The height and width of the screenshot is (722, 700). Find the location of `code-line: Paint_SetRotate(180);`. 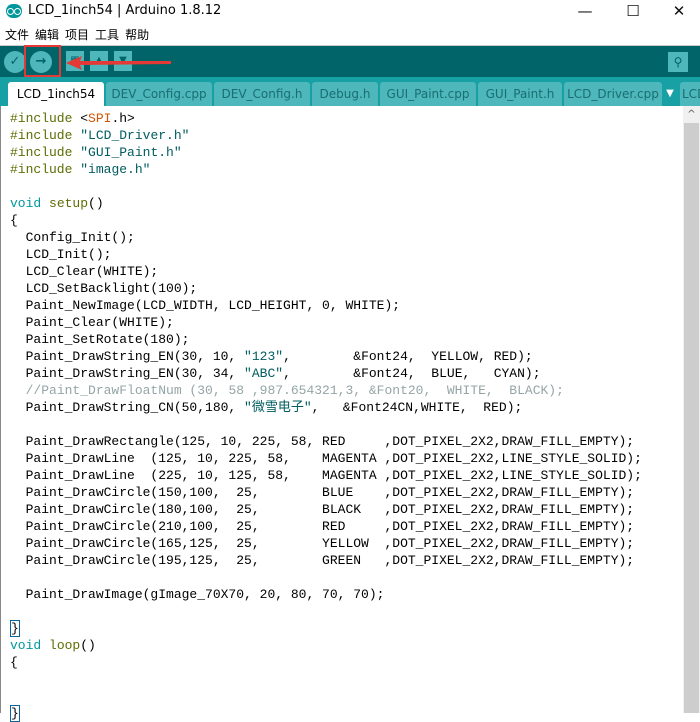

code-line: Paint_SetRotate(180); is located at coordinates (100, 339).